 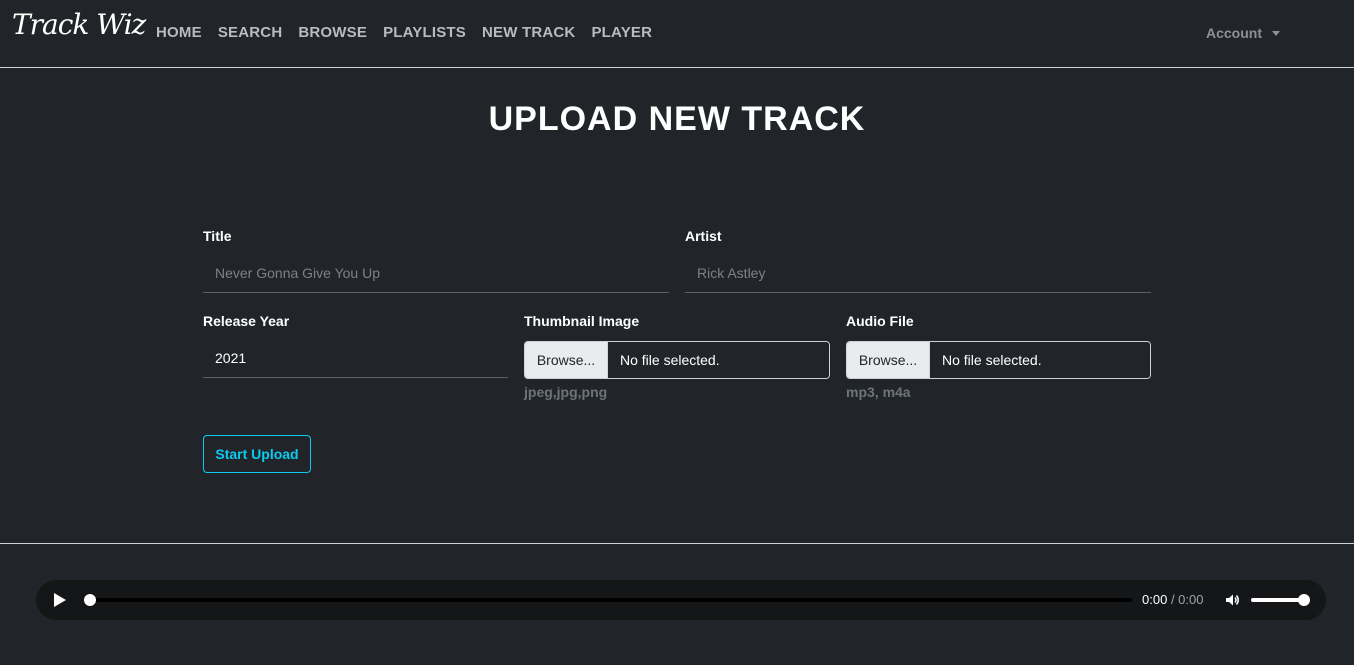 What do you see at coordinates (1232, 600) in the screenshot?
I see `volume-icon` at bounding box center [1232, 600].